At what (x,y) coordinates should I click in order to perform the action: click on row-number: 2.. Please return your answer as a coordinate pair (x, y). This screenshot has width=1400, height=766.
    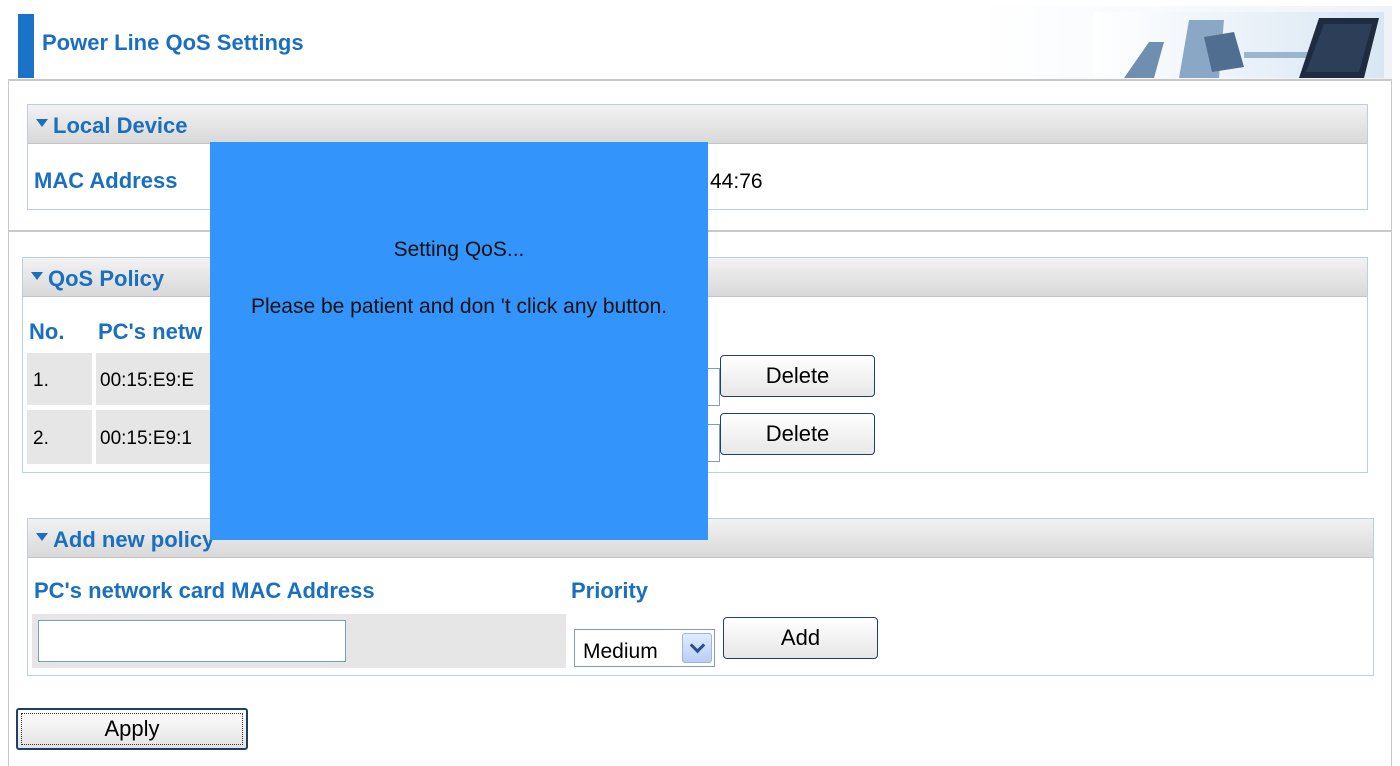
    Looking at the image, I should click on (41, 439).